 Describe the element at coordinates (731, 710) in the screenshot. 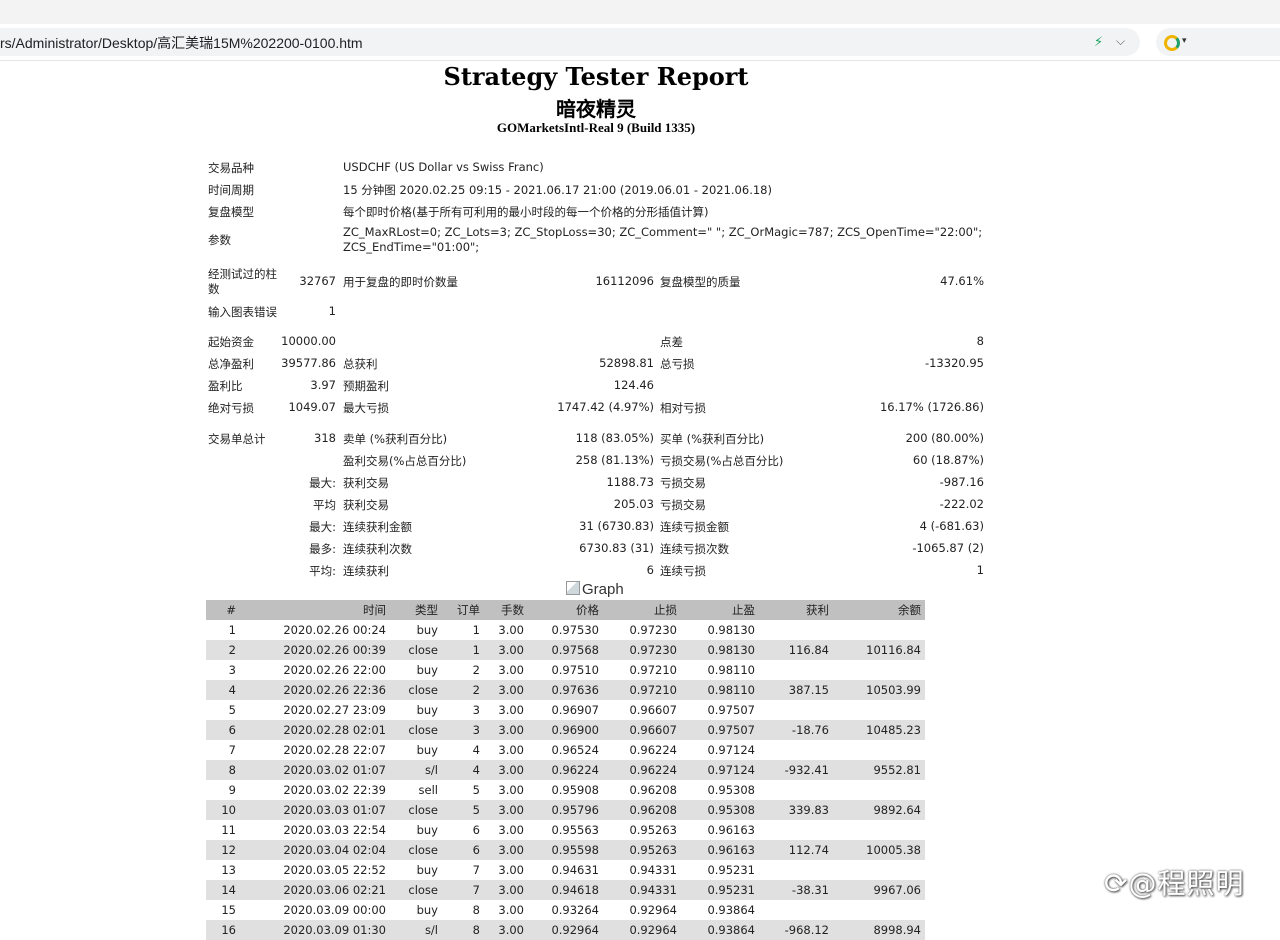

I see `cell-col-tp: 0.97507` at that location.